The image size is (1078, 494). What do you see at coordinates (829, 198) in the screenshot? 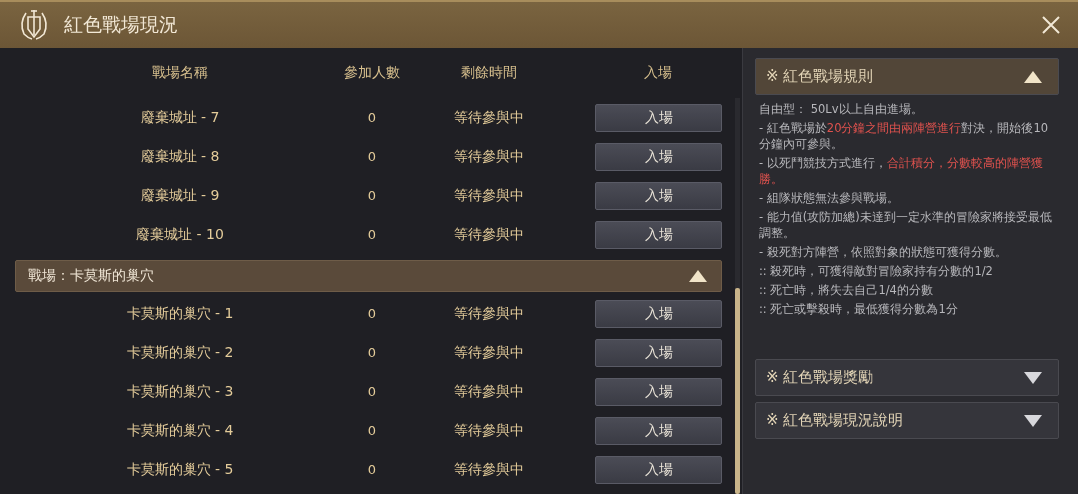
I see `rule-text: - 組隊狀態無法參與戰場。` at bounding box center [829, 198].